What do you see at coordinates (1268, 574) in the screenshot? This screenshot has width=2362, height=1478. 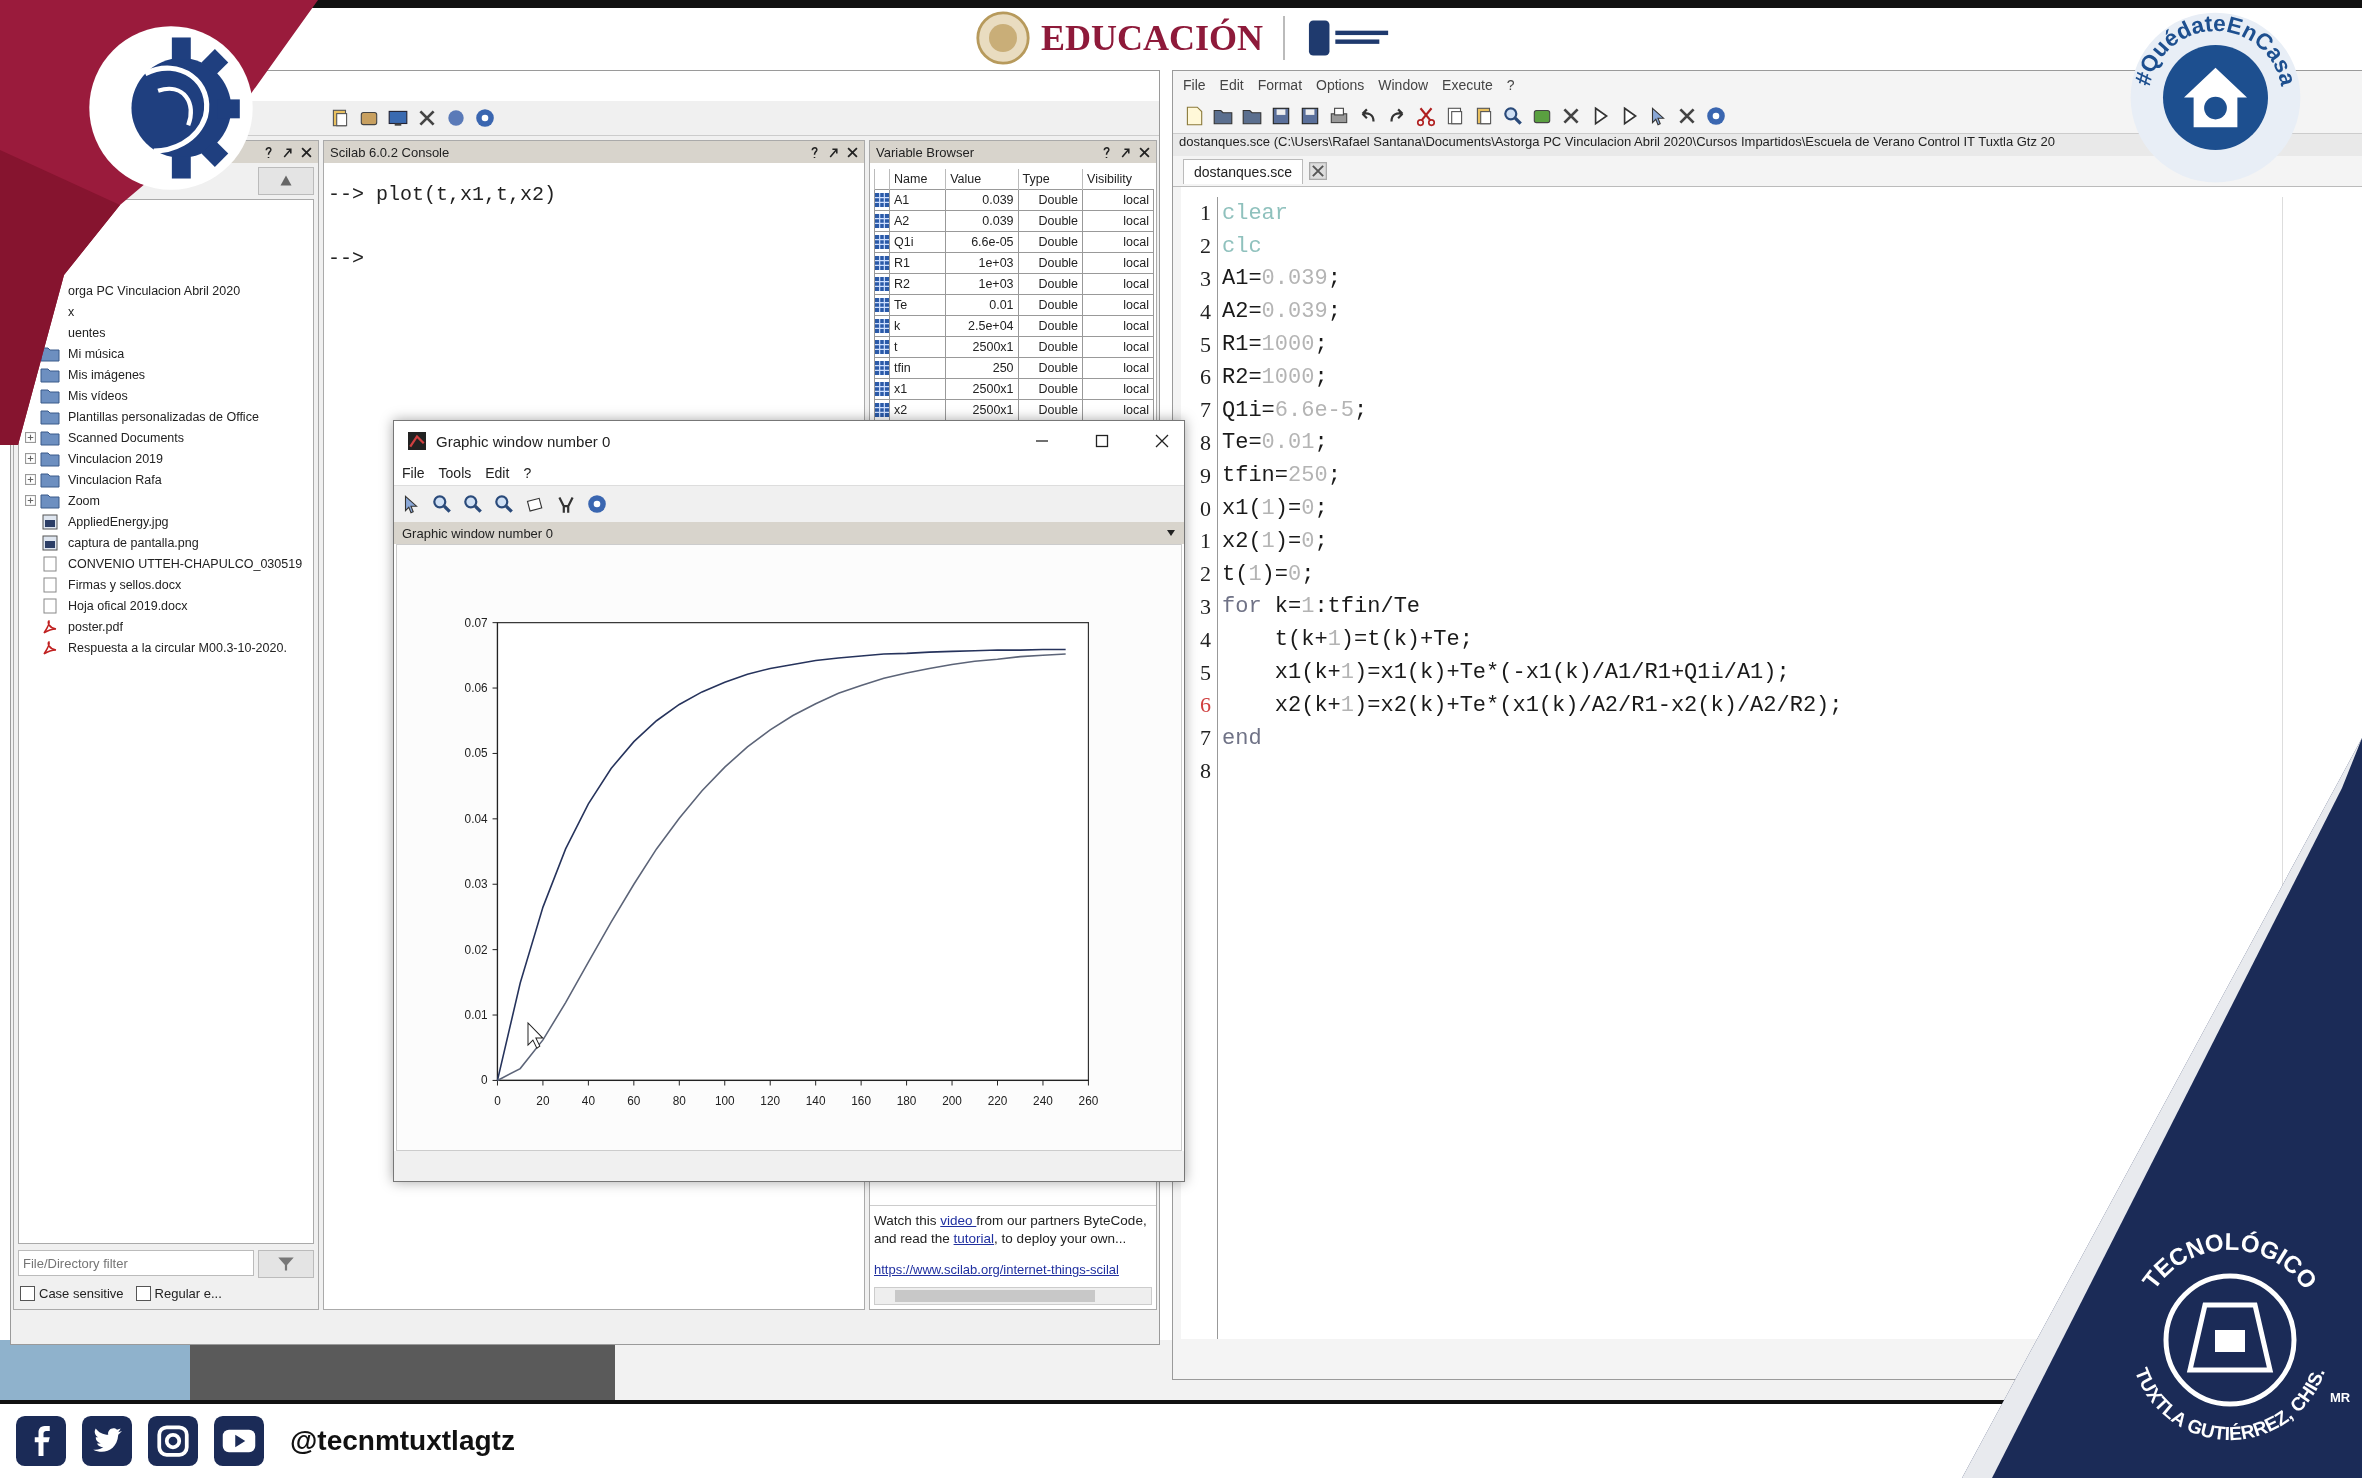 I see `code-line: t(1)=0;` at bounding box center [1268, 574].